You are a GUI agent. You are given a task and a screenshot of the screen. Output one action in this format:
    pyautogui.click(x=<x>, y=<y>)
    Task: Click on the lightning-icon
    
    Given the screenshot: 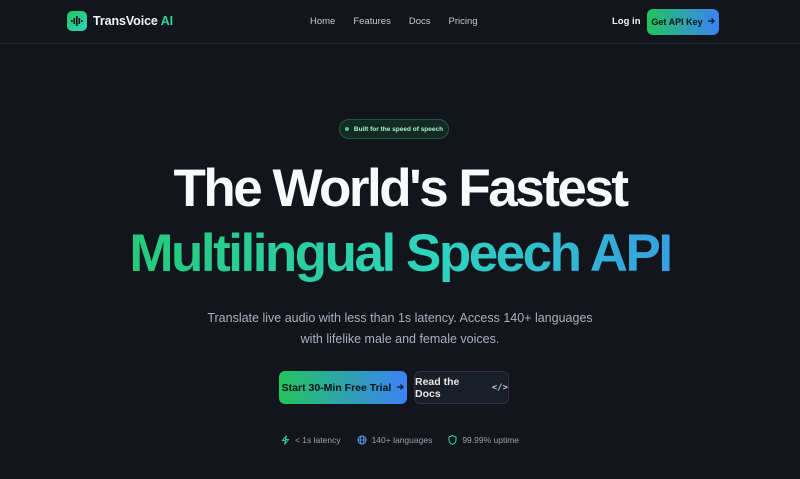 What is the action you would take?
    pyautogui.click(x=285, y=440)
    